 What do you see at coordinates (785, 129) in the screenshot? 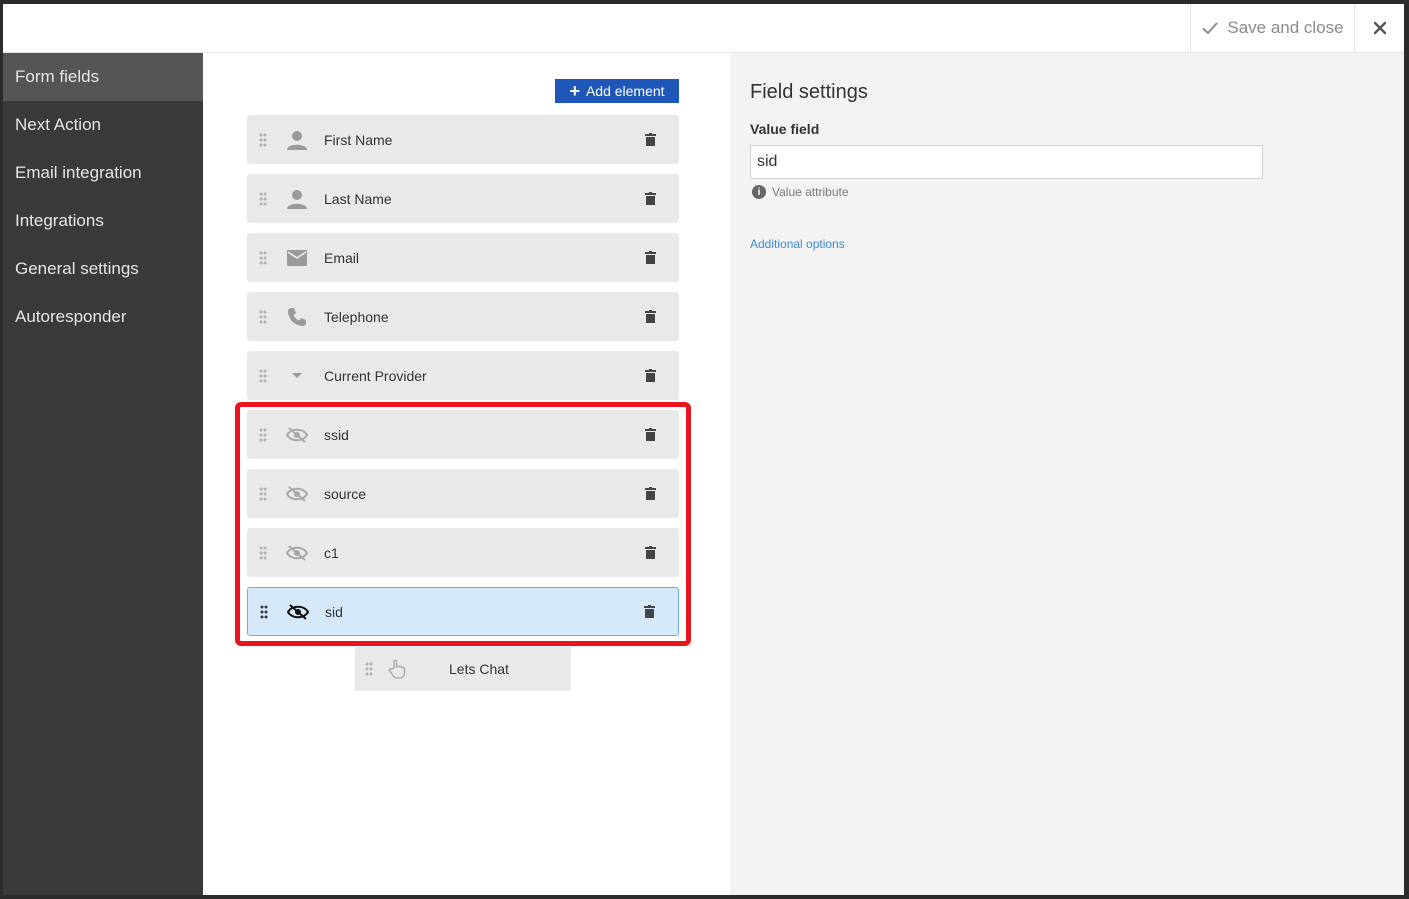
I see `value-field-label: Value field` at bounding box center [785, 129].